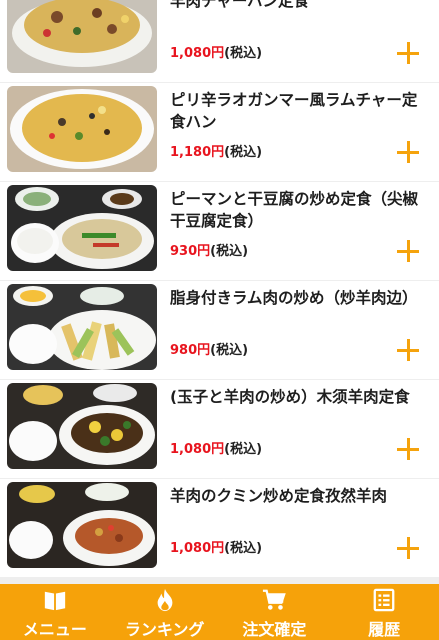  What do you see at coordinates (190, 251) in the screenshot?
I see `price-value: 930円` at bounding box center [190, 251].